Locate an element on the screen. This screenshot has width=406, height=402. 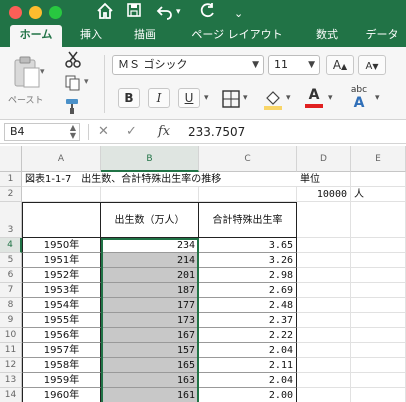
tfr-cell: 3.65 is located at coordinates (248, 245).